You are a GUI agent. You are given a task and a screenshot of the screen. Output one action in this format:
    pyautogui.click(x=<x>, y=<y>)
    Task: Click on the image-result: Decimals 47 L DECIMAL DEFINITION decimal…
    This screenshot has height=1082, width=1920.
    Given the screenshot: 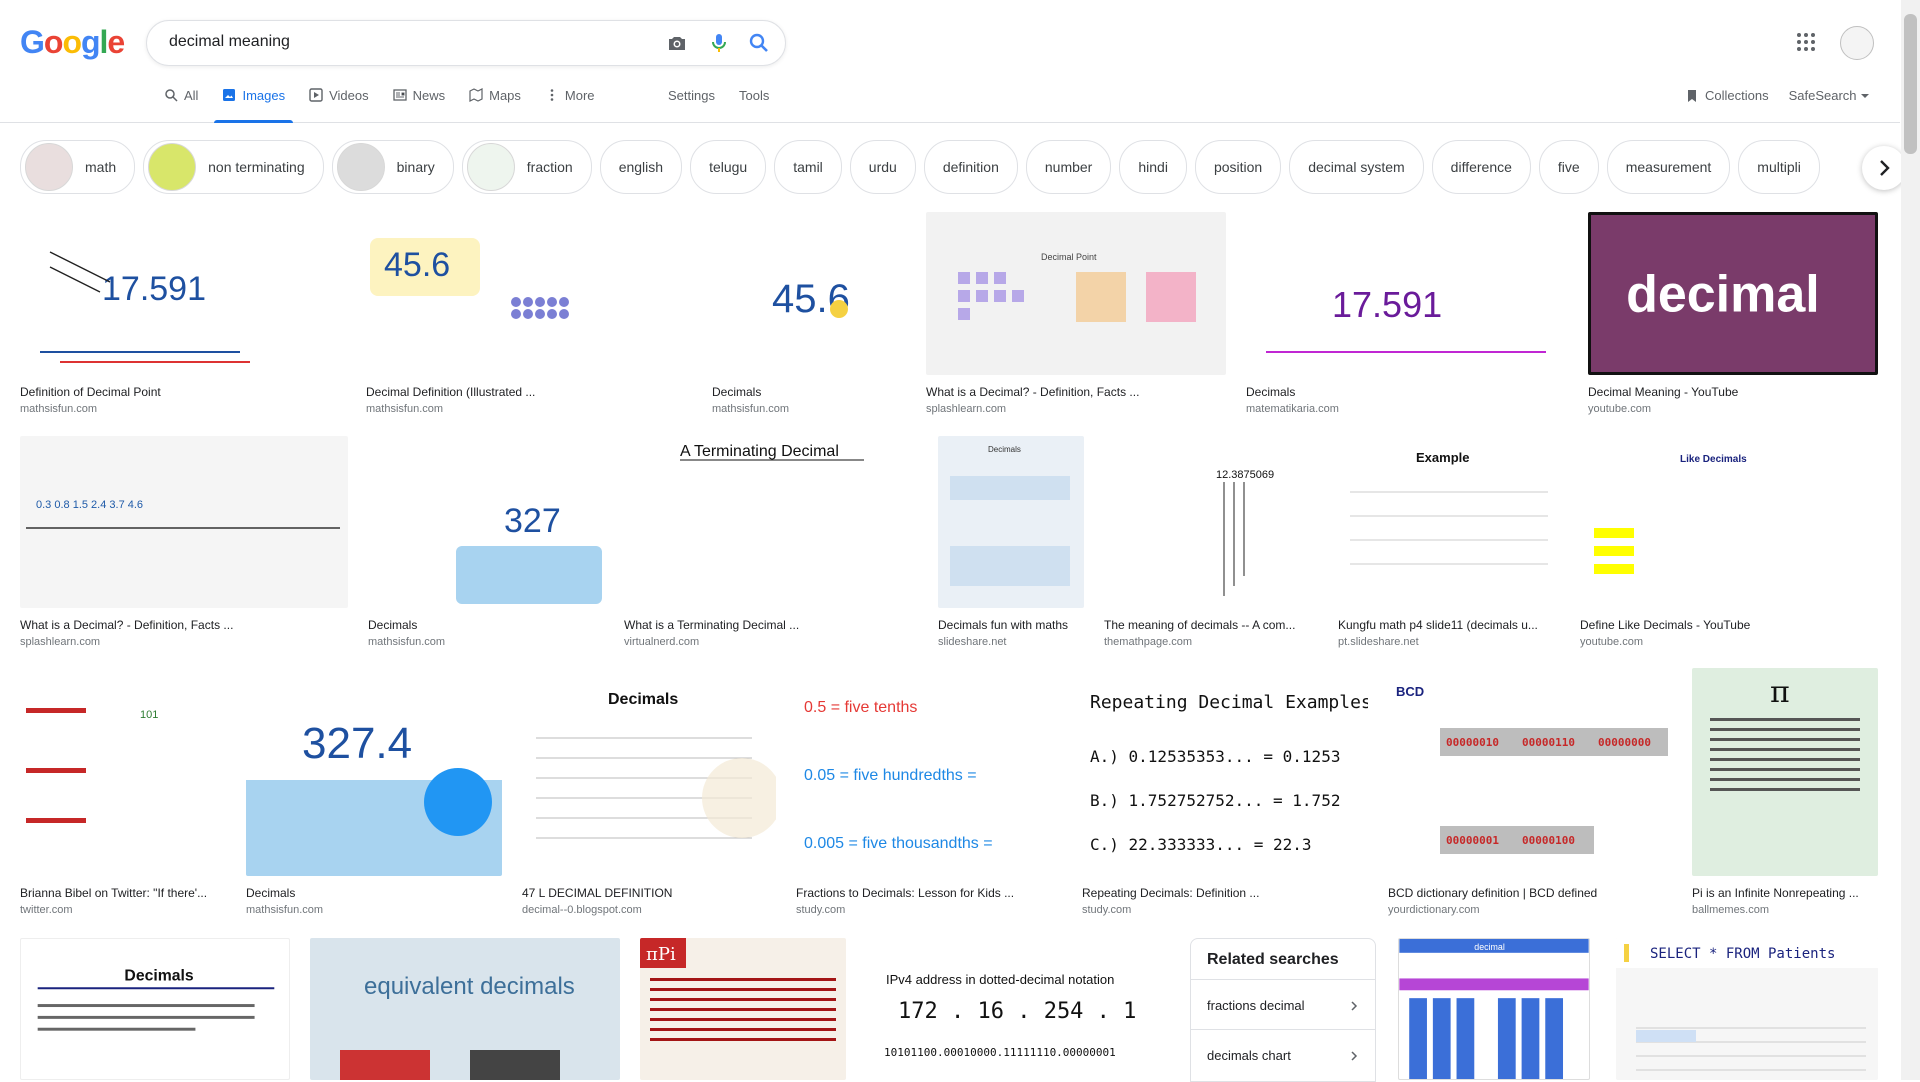 What is the action you would take?
    pyautogui.click(x=649, y=792)
    